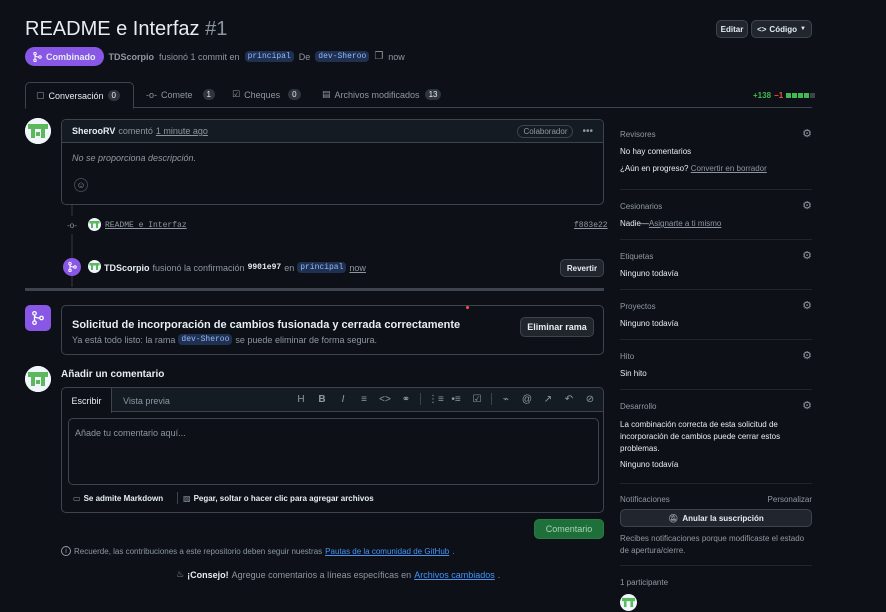  I want to click on development-title: Desarrollo, so click(638, 406).